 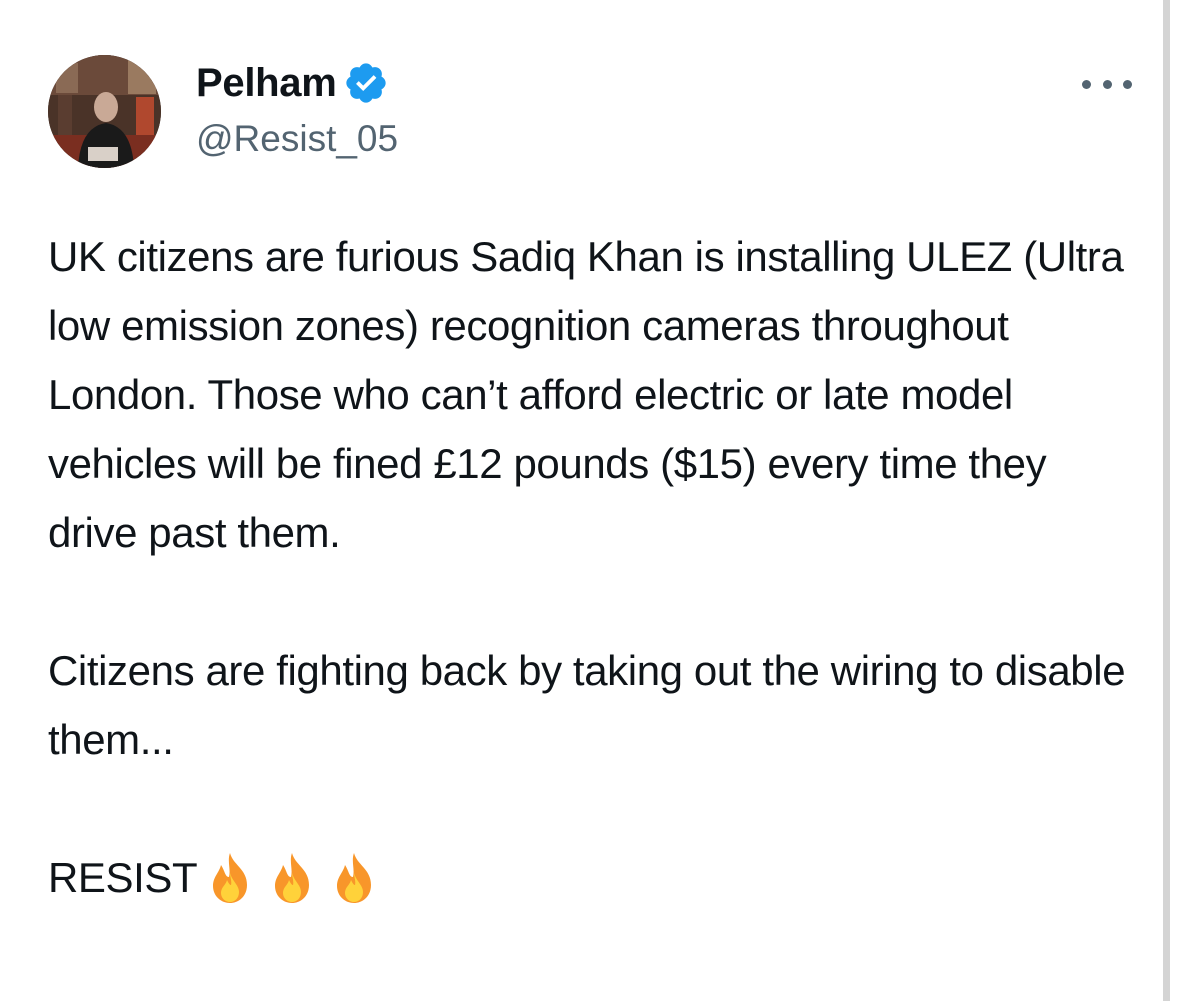 What do you see at coordinates (123, 877) in the screenshot?
I see `closing-word: RESIST` at bounding box center [123, 877].